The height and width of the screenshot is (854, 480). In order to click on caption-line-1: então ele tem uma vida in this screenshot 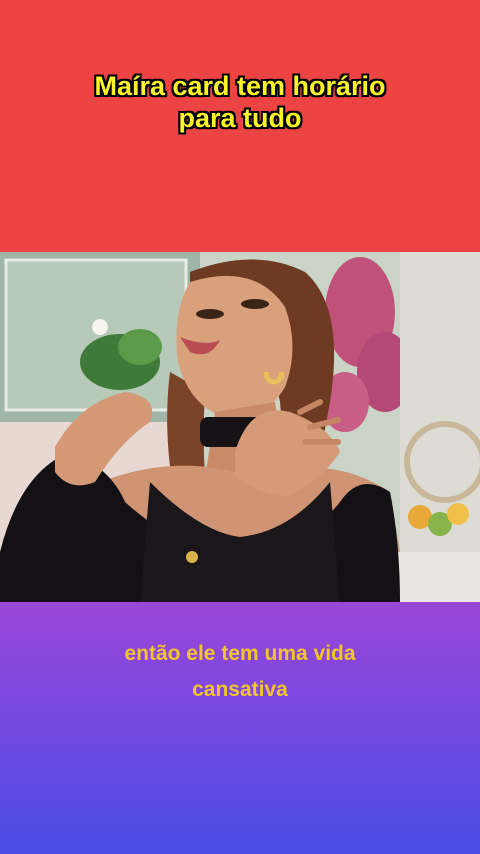, I will do `click(240, 653)`.